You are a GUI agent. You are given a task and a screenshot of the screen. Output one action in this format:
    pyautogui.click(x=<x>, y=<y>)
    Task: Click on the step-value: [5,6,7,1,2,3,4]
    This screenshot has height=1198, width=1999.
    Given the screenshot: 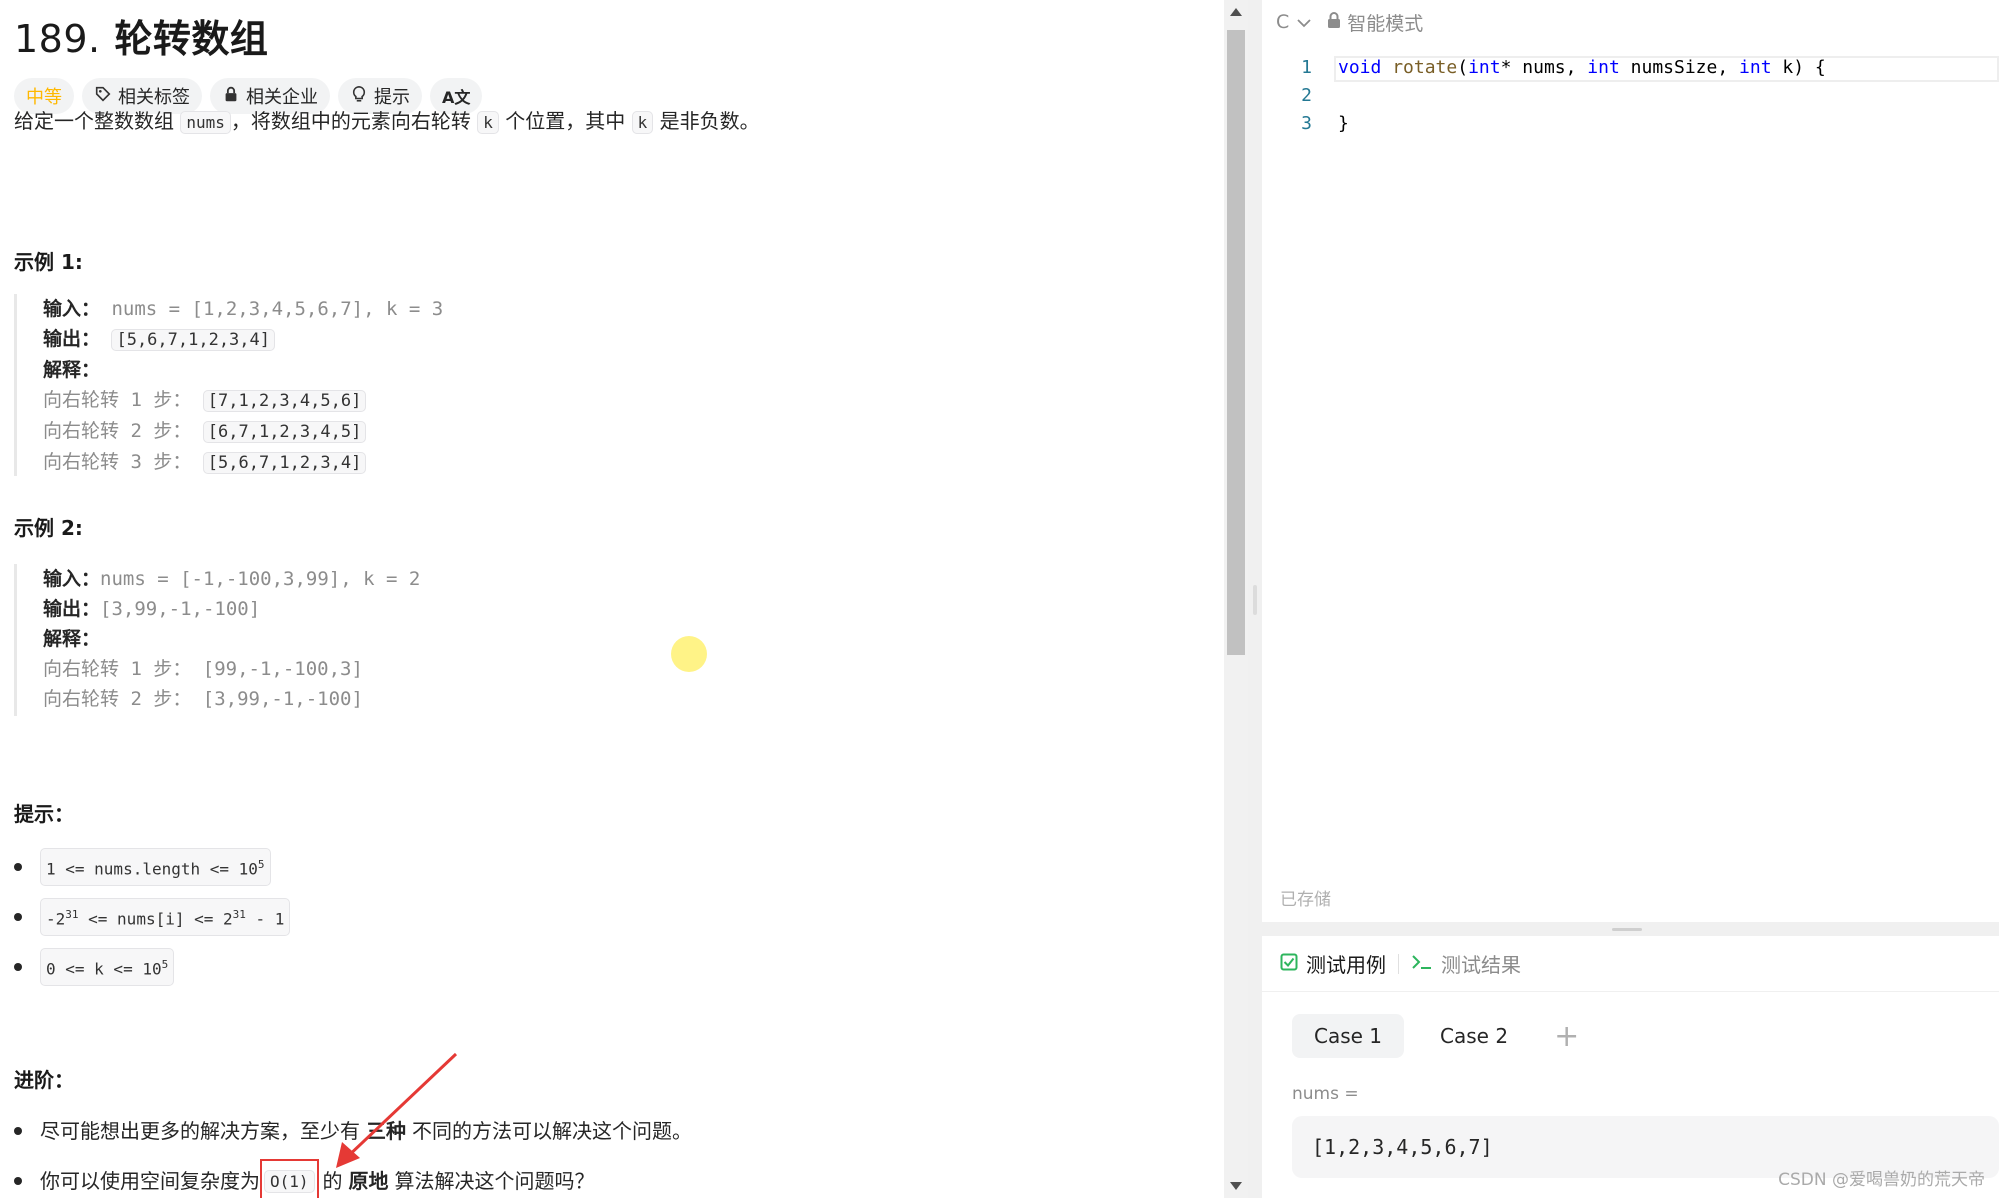 What is the action you would take?
    pyautogui.click(x=284, y=463)
    